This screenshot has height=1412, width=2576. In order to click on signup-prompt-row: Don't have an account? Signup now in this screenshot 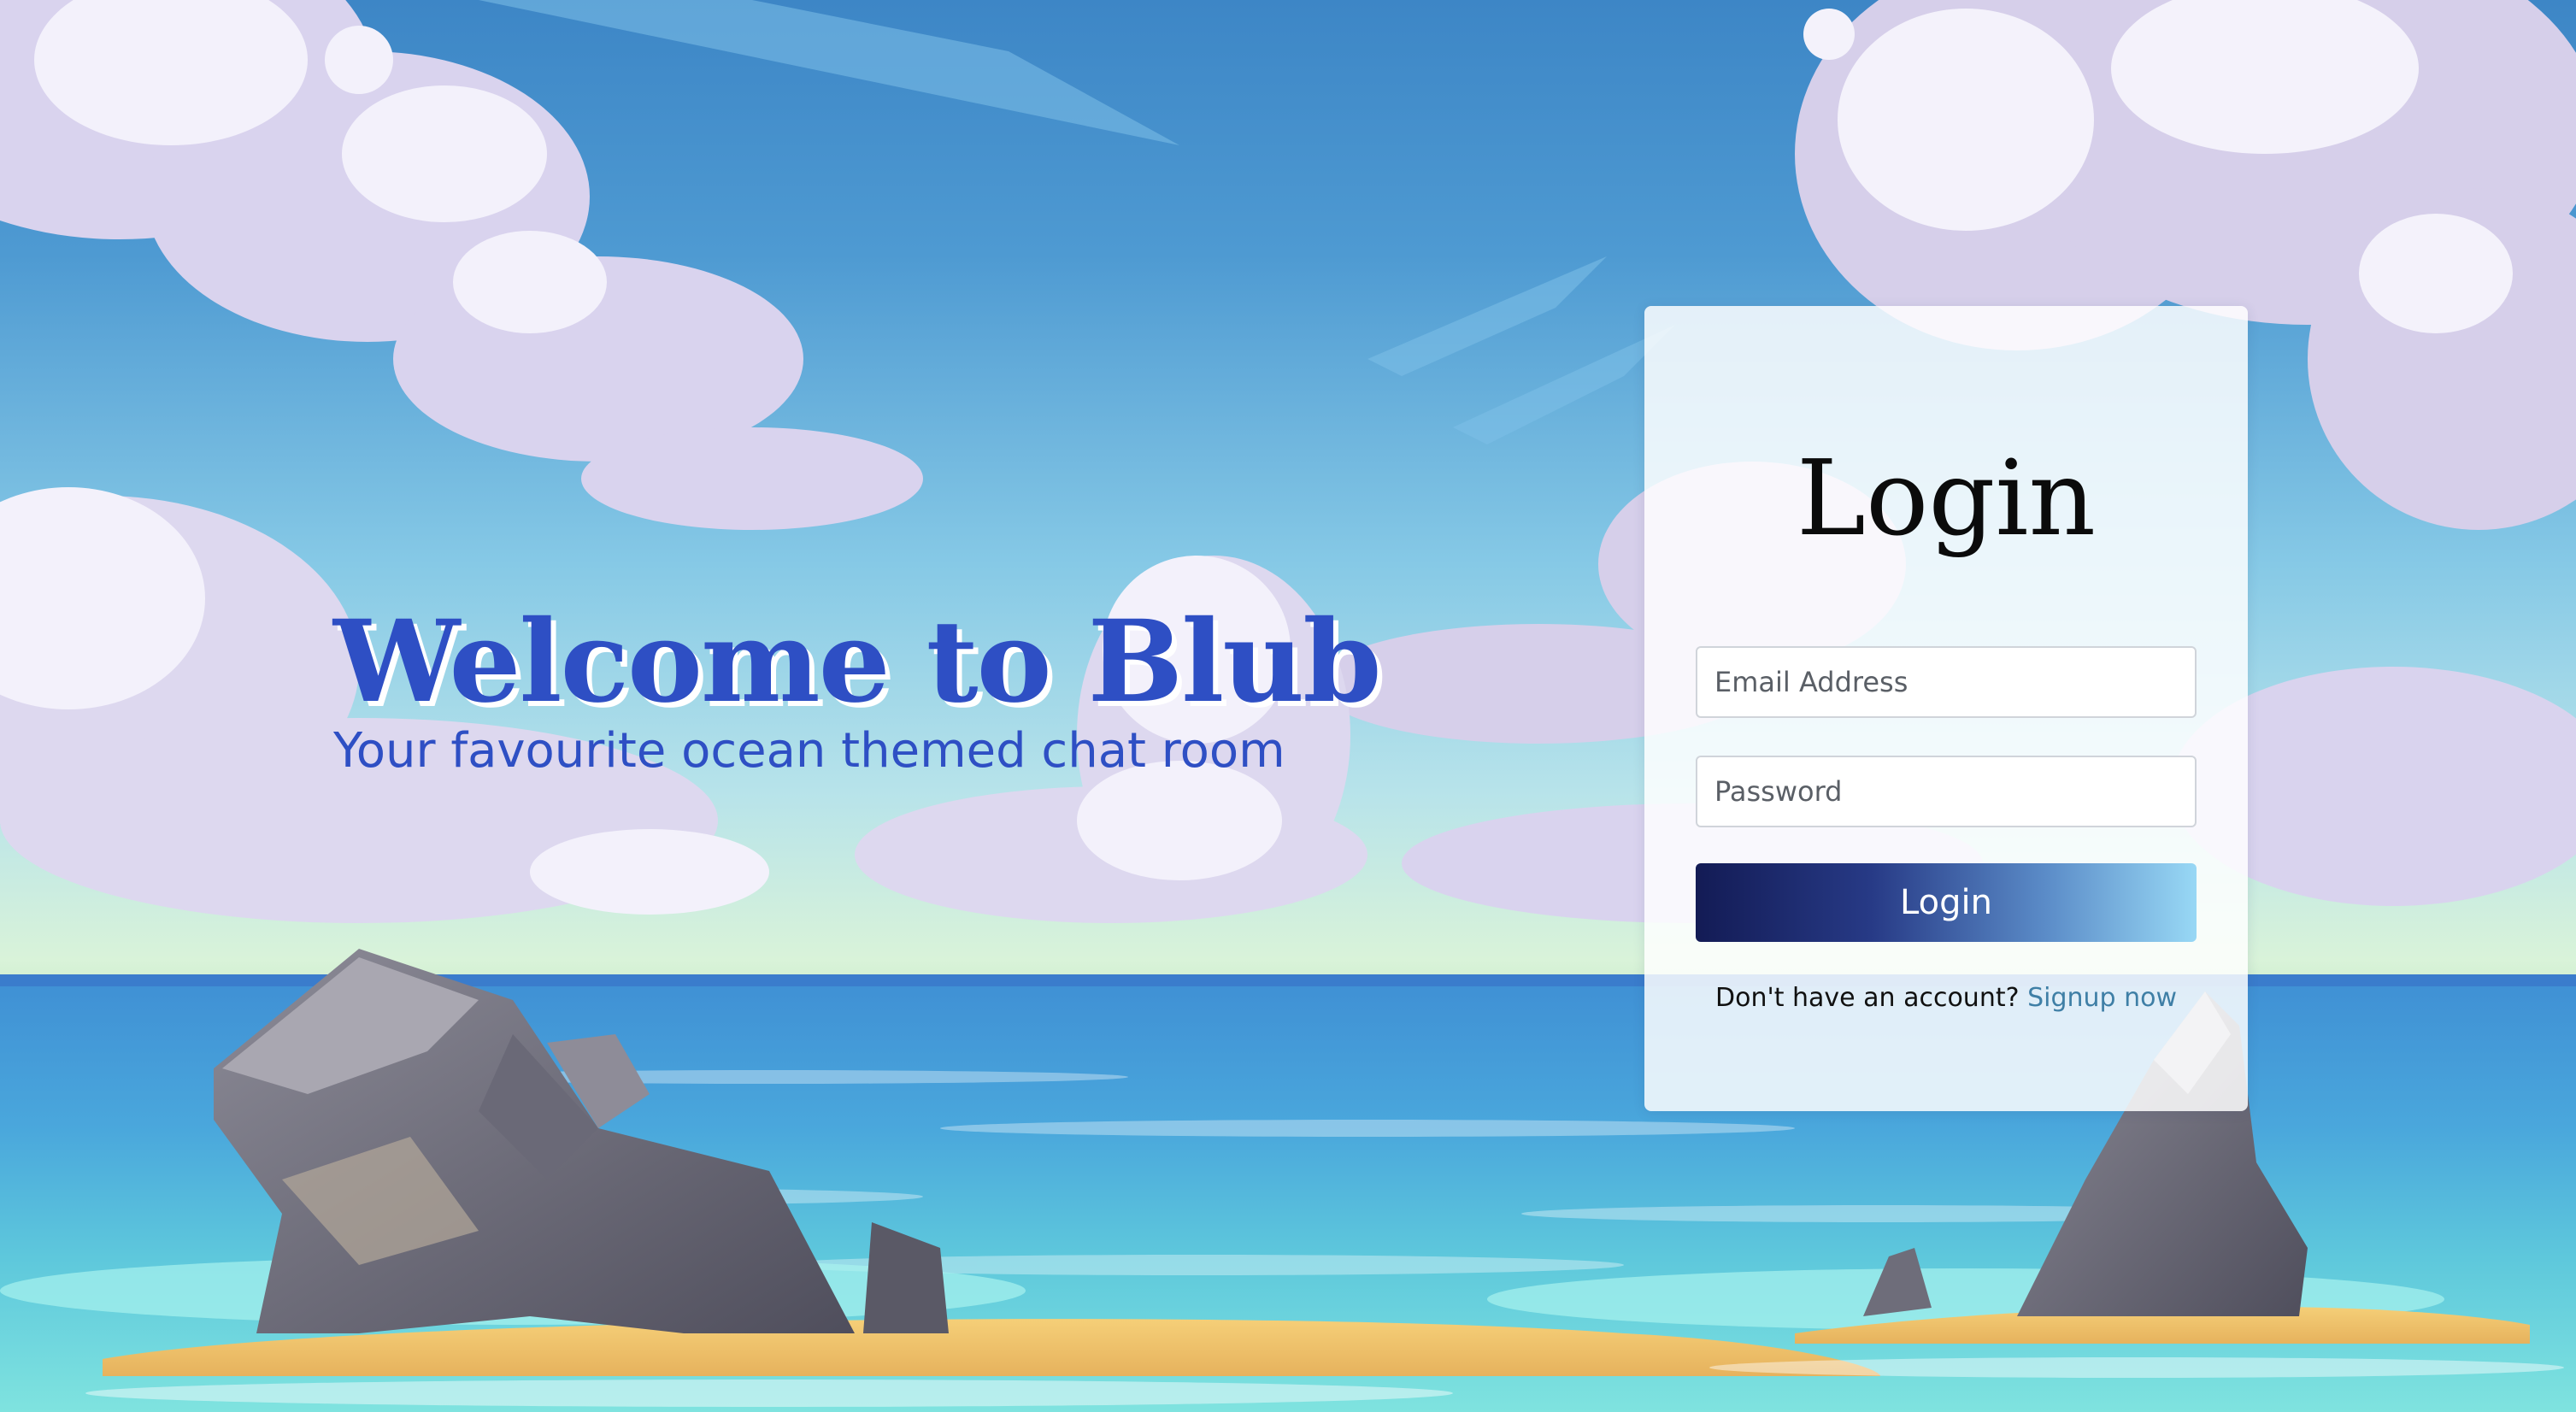, I will do `click(1946, 998)`.